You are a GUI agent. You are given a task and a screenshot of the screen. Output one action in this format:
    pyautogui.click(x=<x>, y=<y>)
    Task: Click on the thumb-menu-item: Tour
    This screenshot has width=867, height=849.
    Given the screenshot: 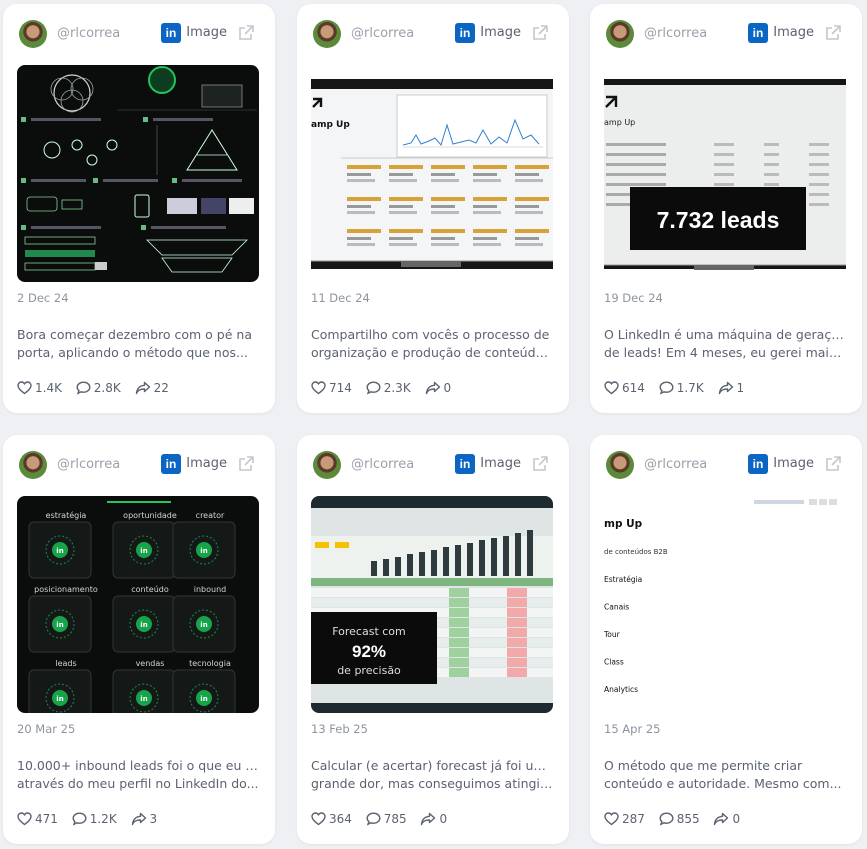 What is the action you would take?
    pyautogui.click(x=612, y=634)
    